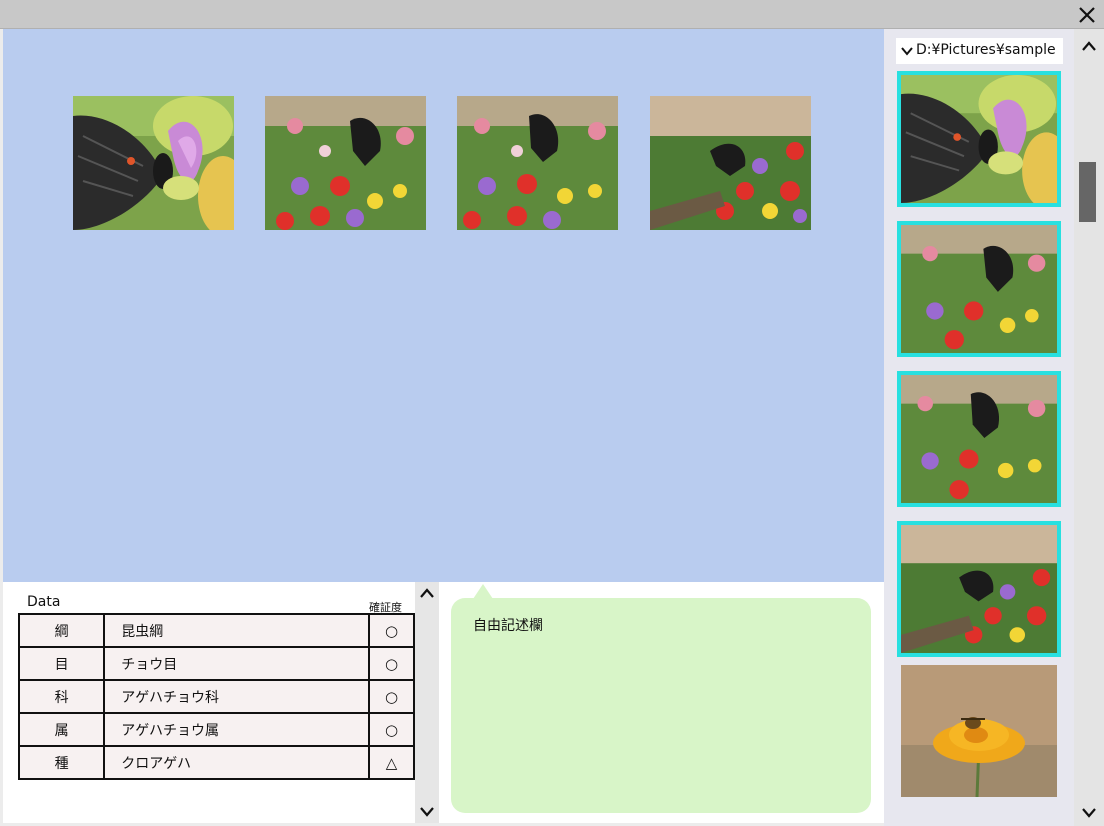  I want to click on row-value: チョウ目, so click(237, 663).